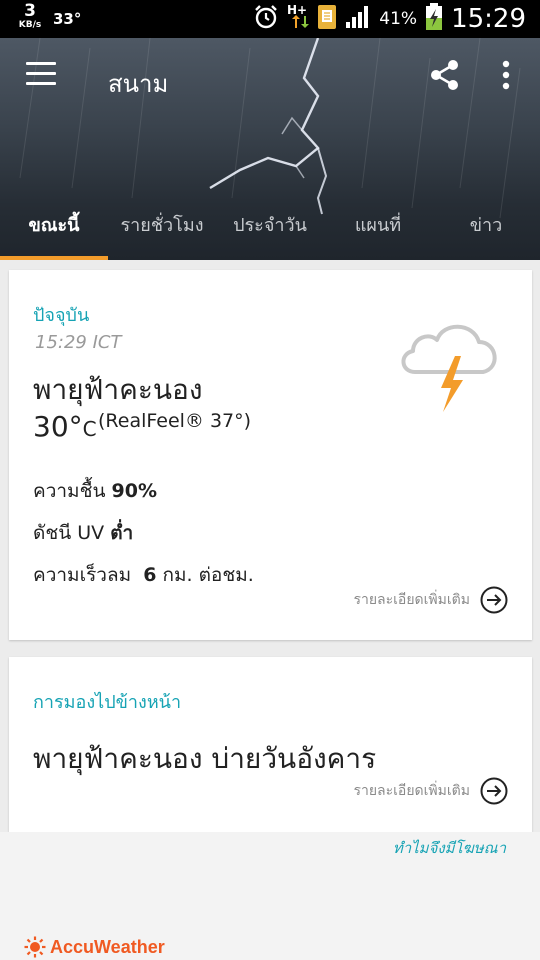 Image resolution: width=540 pixels, height=960 pixels. I want to click on current-more-details-link: รายละเอียดเพิ่มเติม, so click(430, 600).